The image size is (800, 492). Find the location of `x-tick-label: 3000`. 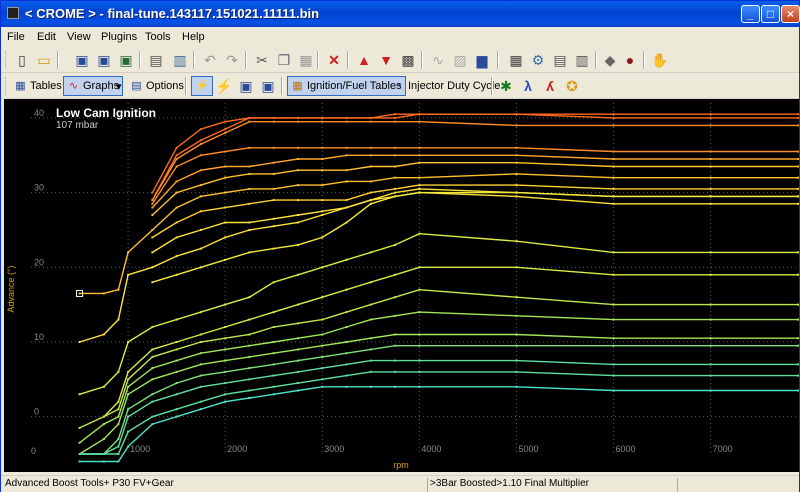

x-tick-label: 3000 is located at coordinates (334, 449).